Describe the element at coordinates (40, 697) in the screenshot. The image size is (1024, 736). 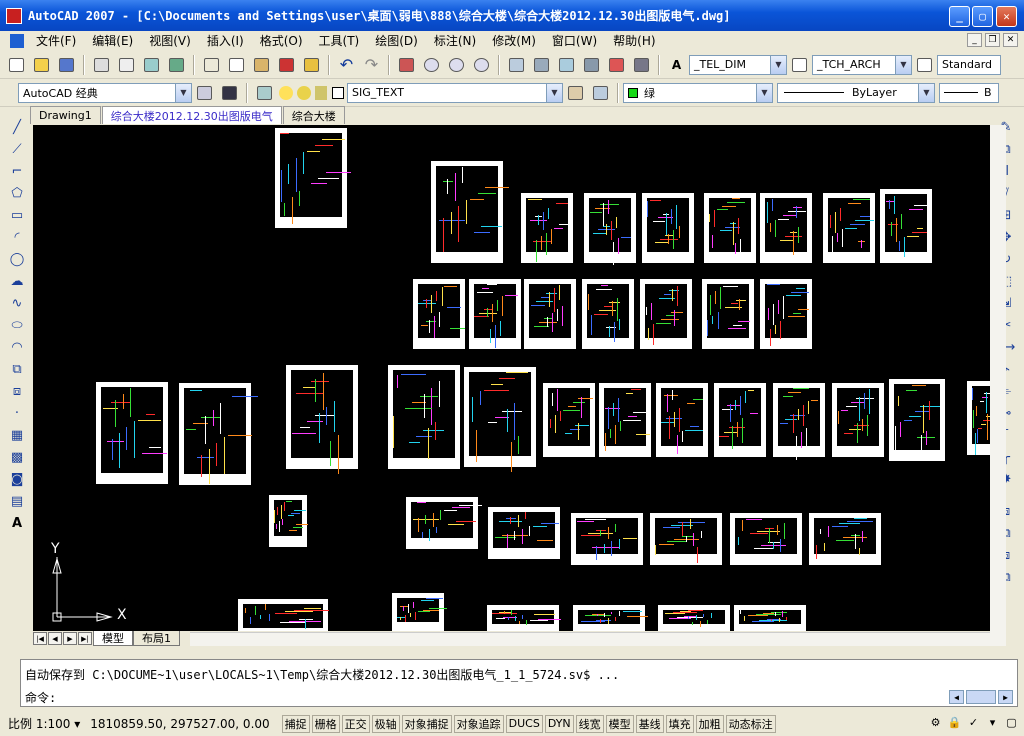
I see `command-prompt: 命令:` at that location.